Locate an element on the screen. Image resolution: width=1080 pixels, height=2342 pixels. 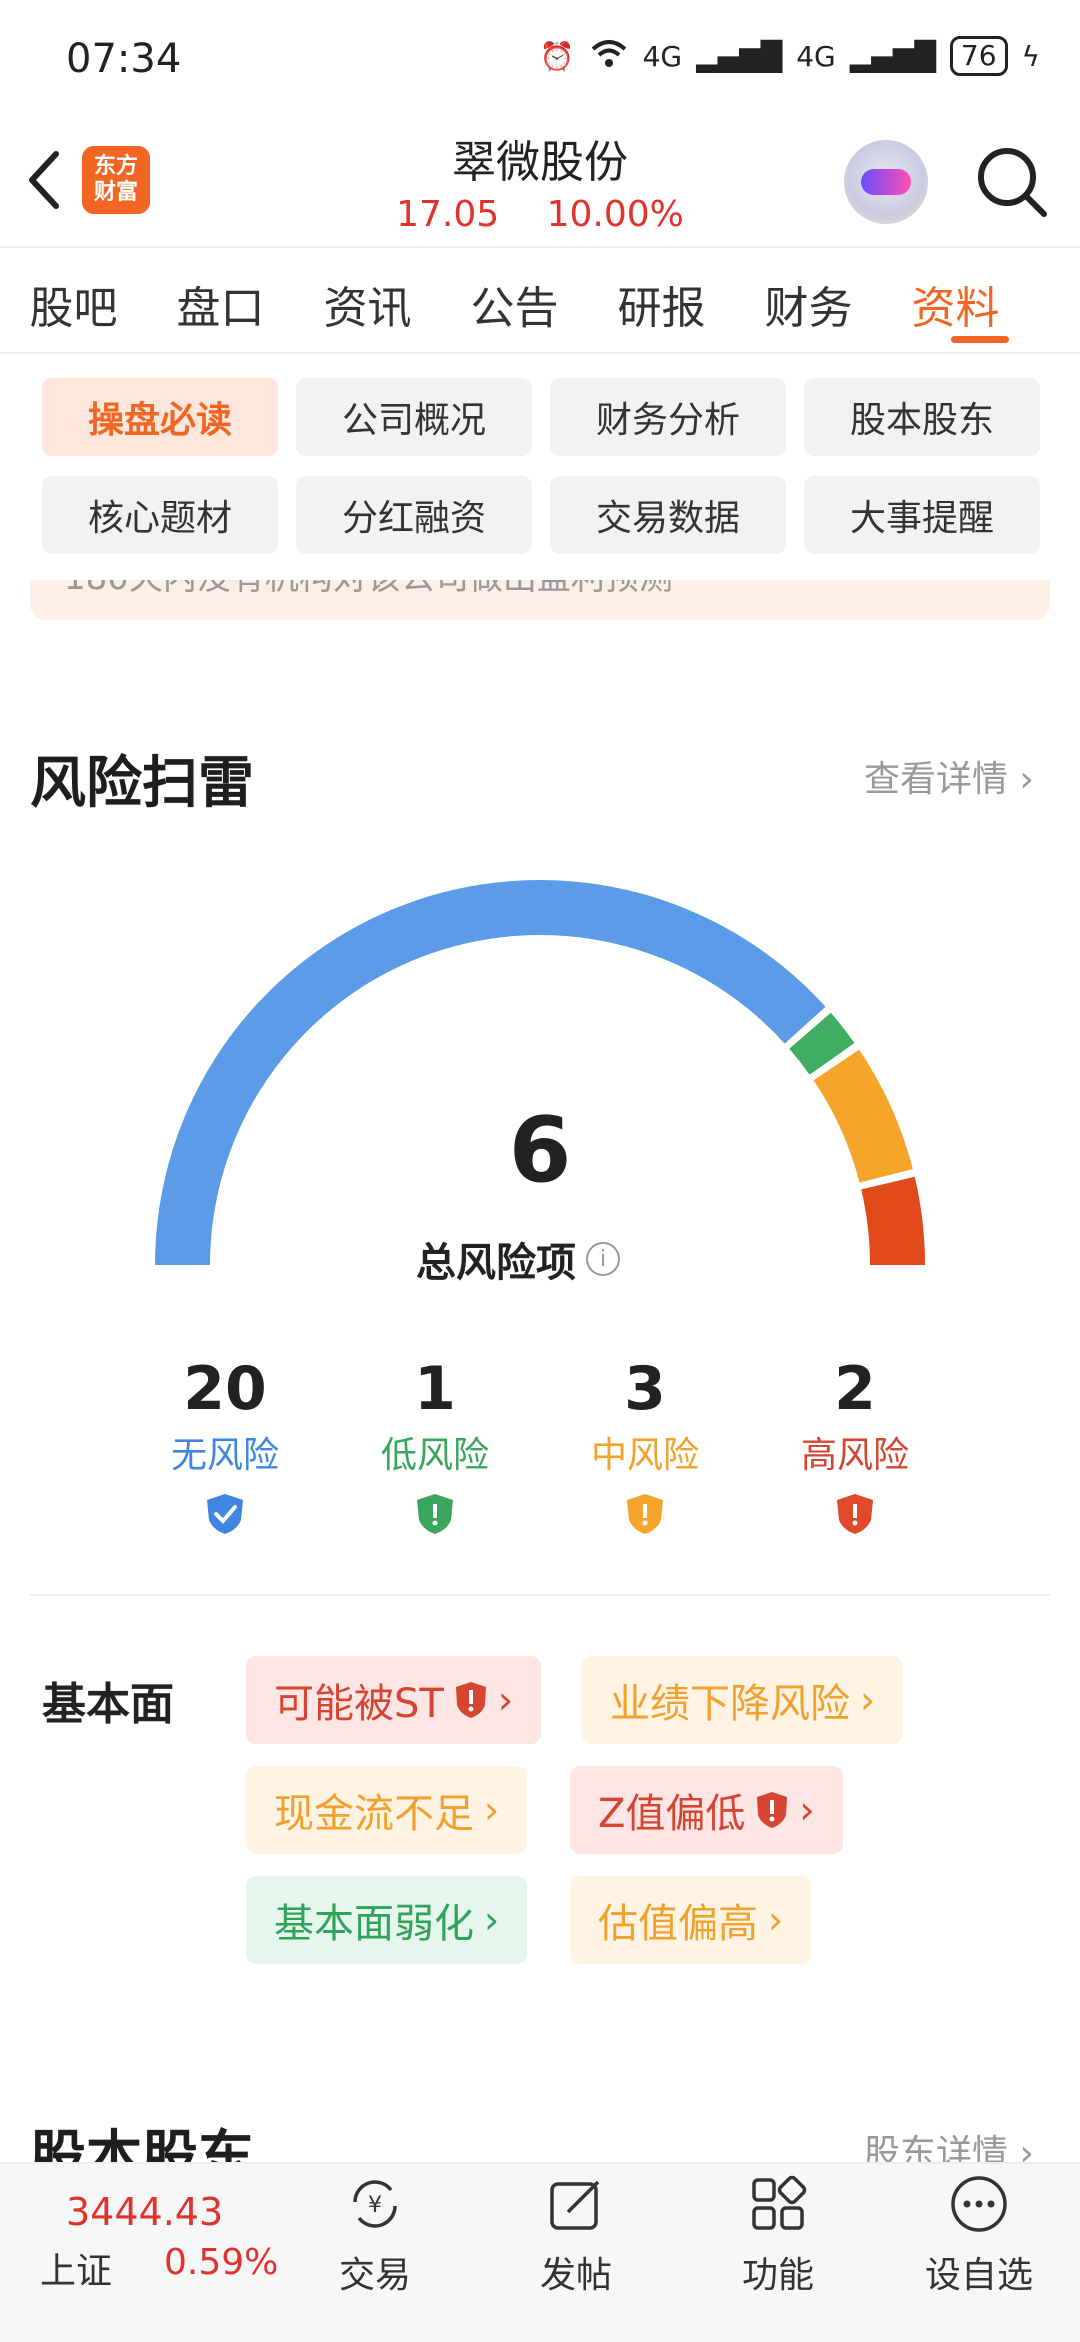
tab-guba: 股吧 is located at coordinates (73, 304).